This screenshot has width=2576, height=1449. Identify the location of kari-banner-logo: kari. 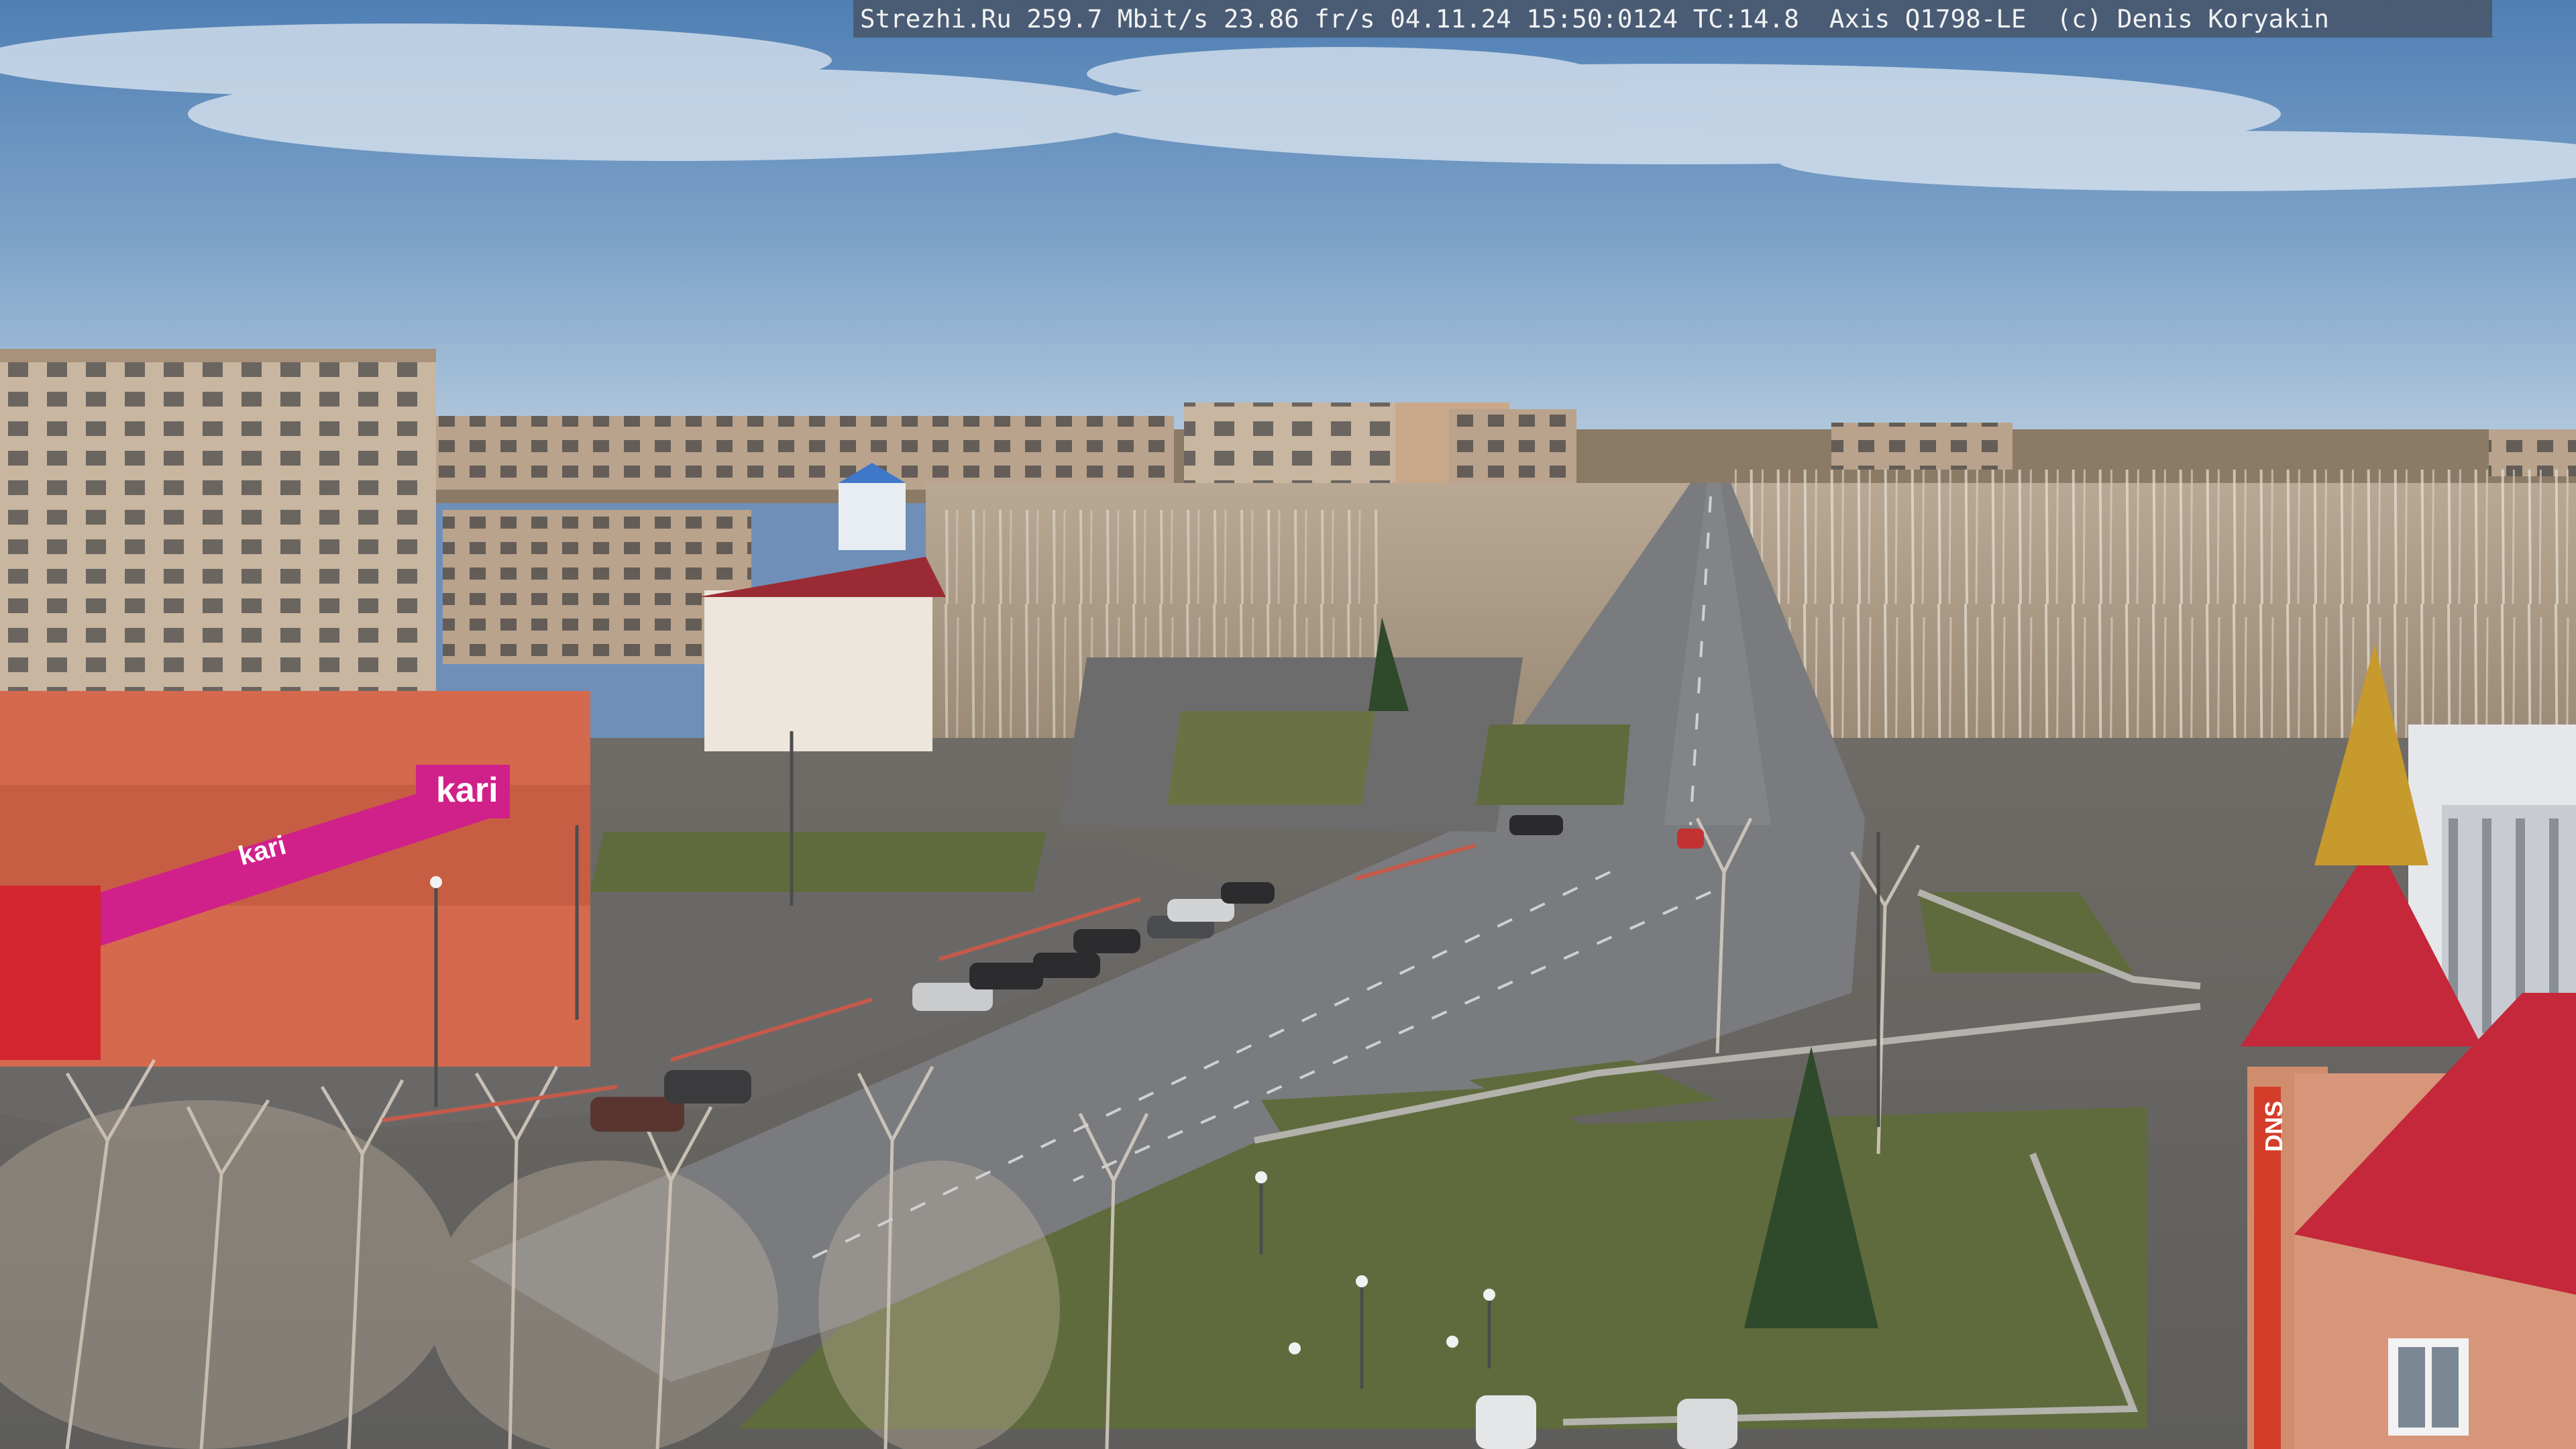
(467, 790).